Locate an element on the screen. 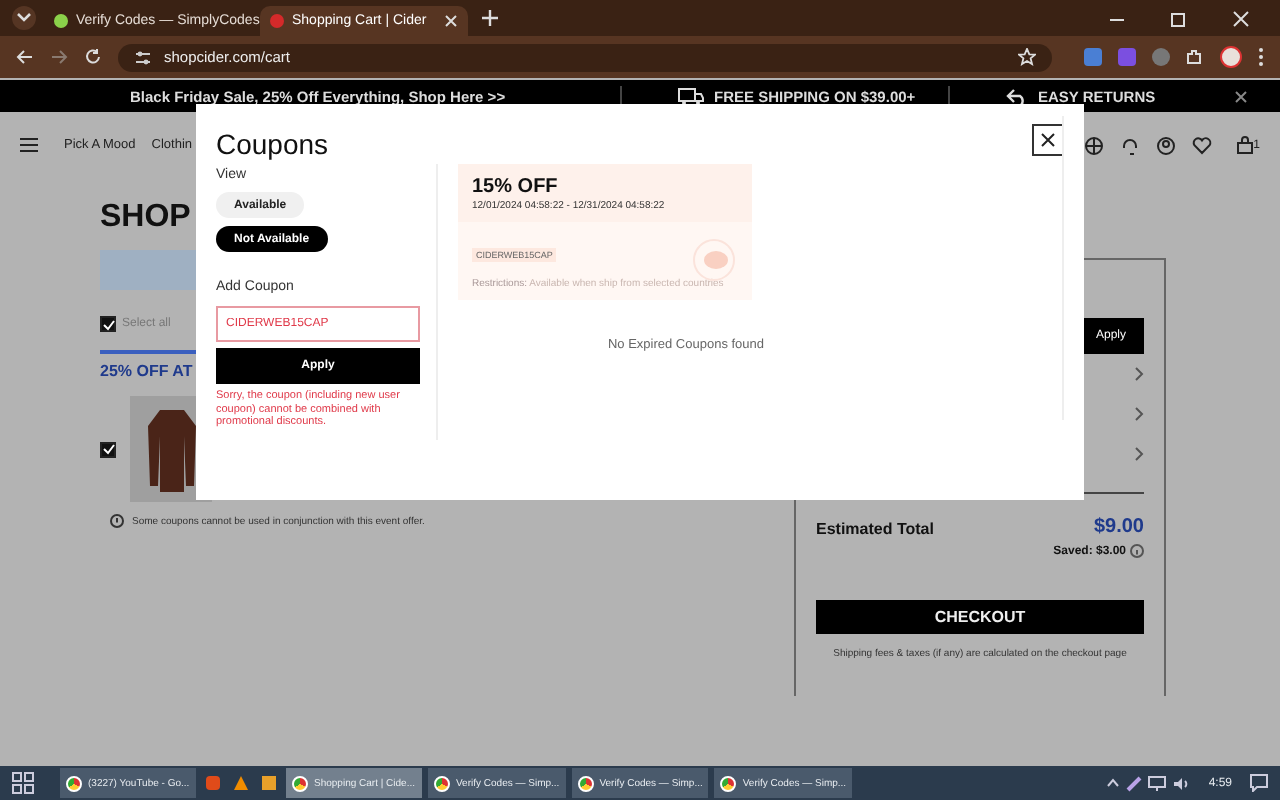 The width and height of the screenshot is (1280, 800). cone-app-icon is located at coordinates (241, 783).